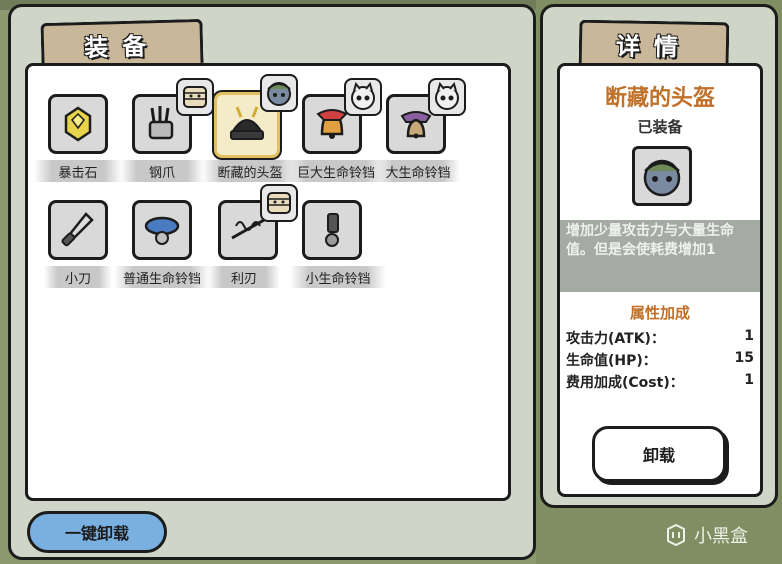 Image resolution: width=782 pixels, height=564 pixels. What do you see at coordinates (659, 98) in the screenshot?
I see `item-name: 断藏的头盔` at bounding box center [659, 98].